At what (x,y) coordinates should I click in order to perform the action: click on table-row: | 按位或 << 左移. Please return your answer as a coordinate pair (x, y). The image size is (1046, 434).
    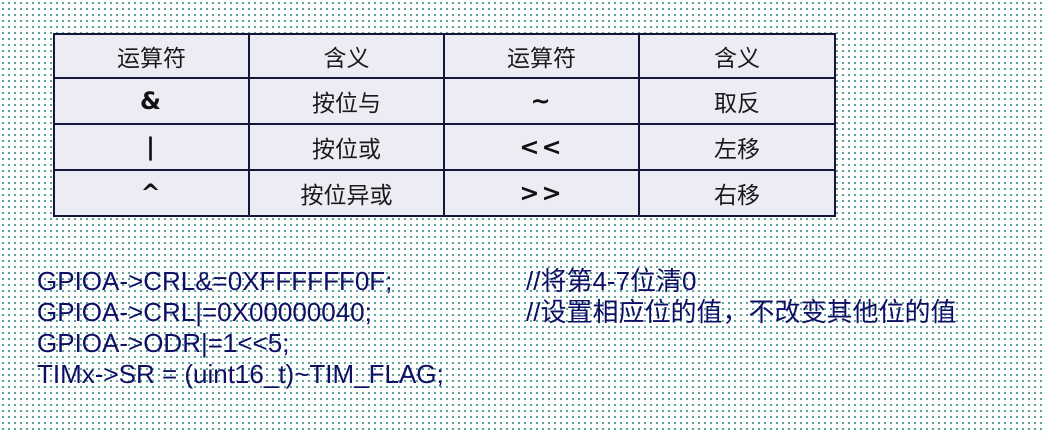
    Looking at the image, I should click on (444, 147).